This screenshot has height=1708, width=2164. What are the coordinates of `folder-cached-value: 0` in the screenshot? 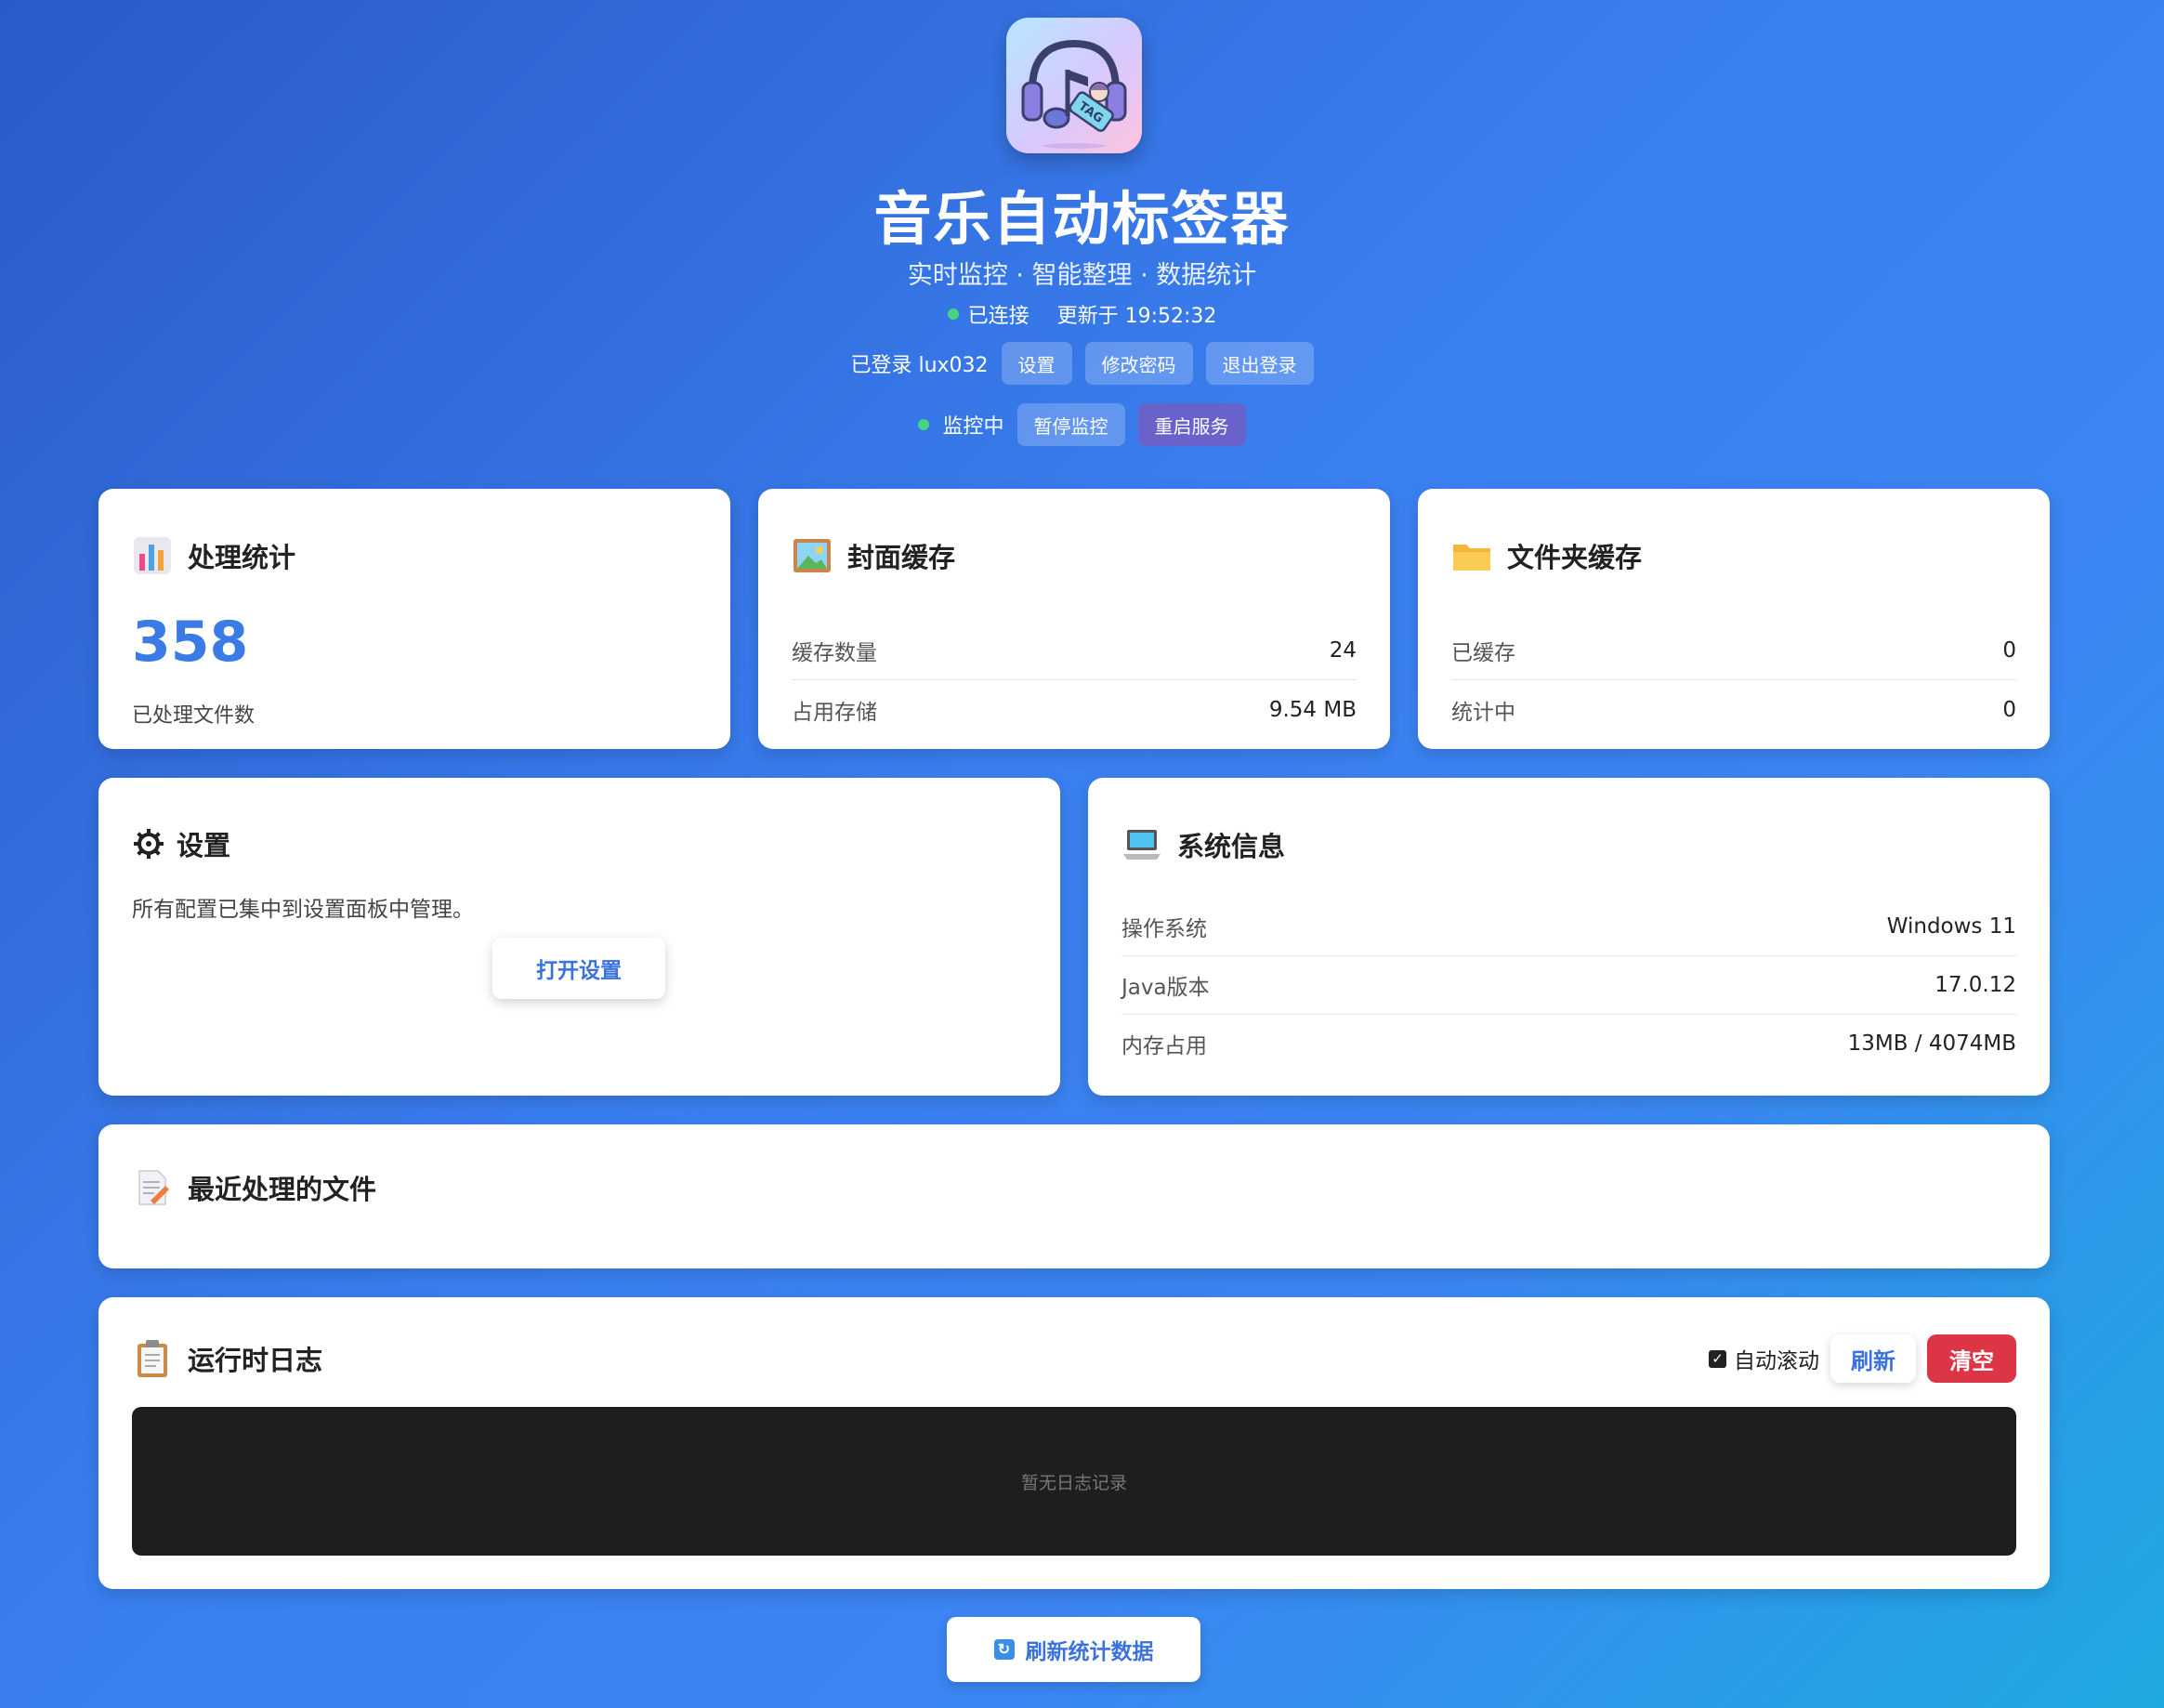 It's located at (2009, 650).